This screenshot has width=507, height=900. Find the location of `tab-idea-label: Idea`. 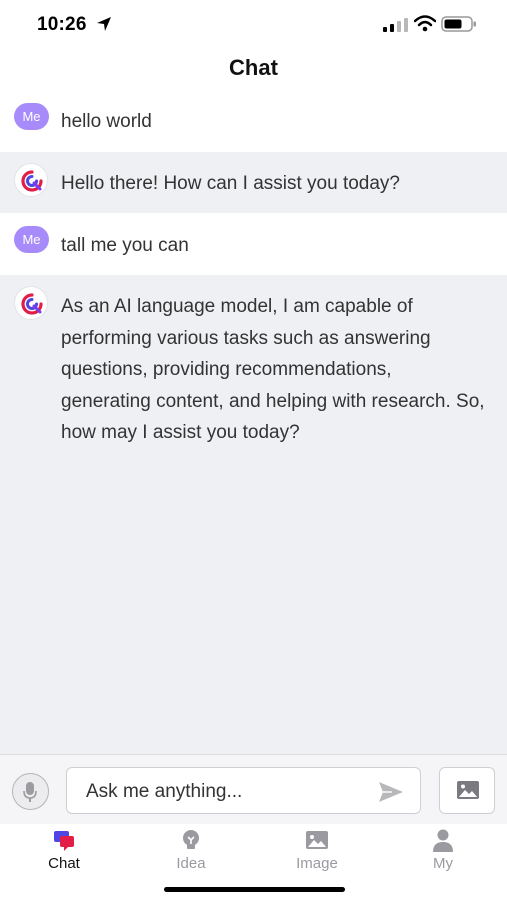

tab-idea-label: Idea is located at coordinates (191, 863).